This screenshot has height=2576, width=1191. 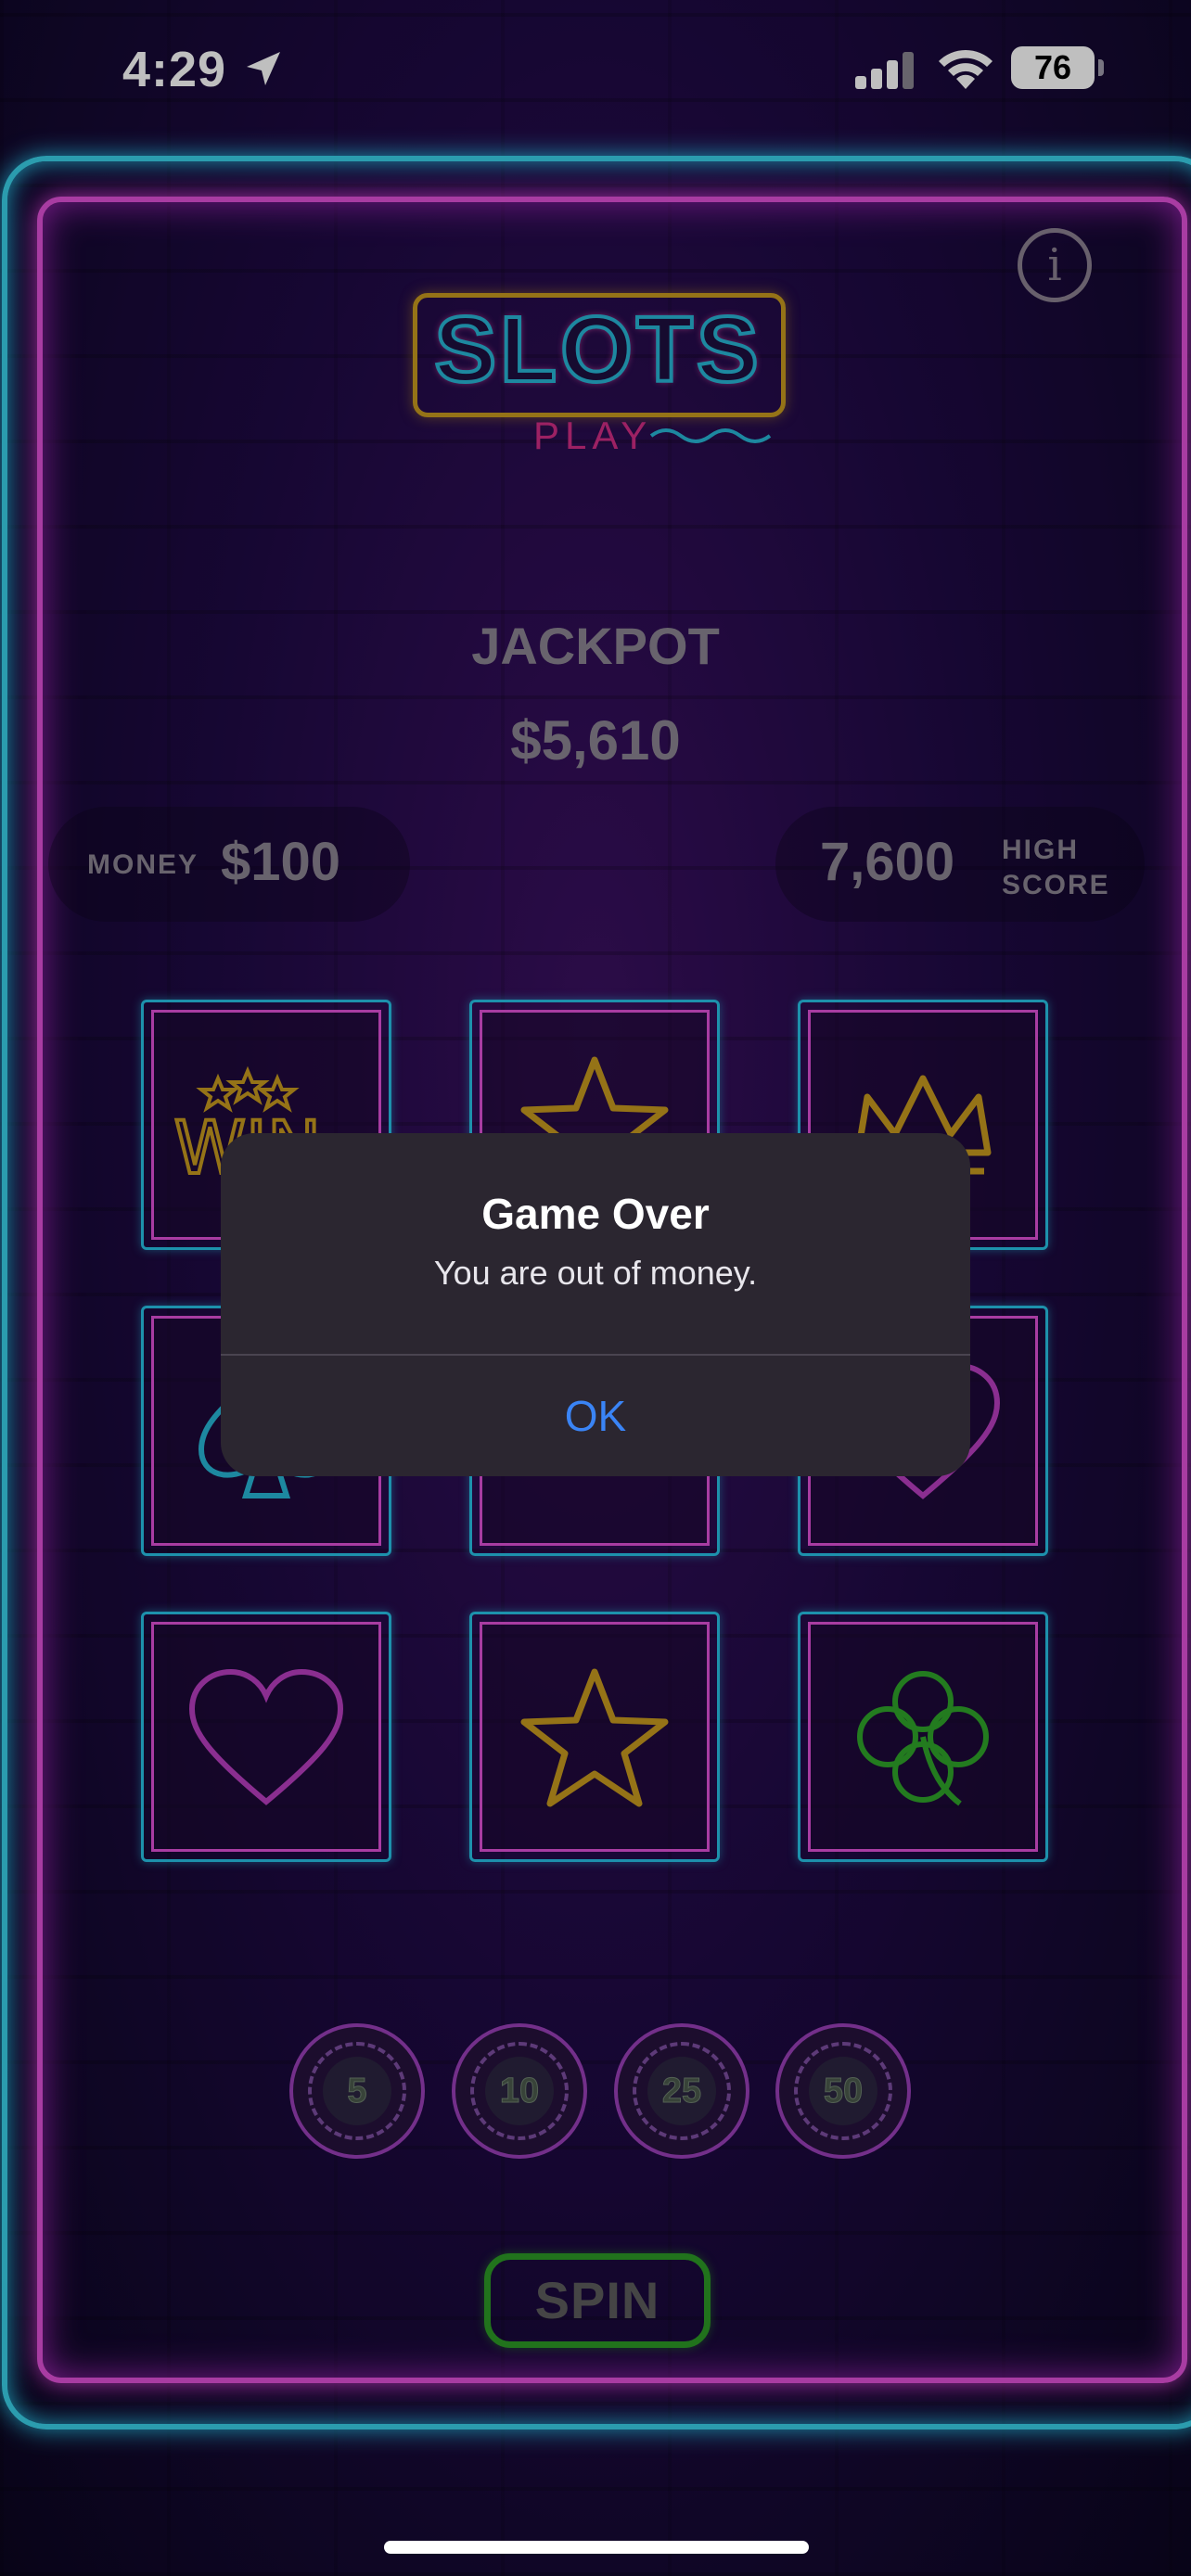 What do you see at coordinates (595, 1273) in the screenshot?
I see `alert-message: You are out of money.` at bounding box center [595, 1273].